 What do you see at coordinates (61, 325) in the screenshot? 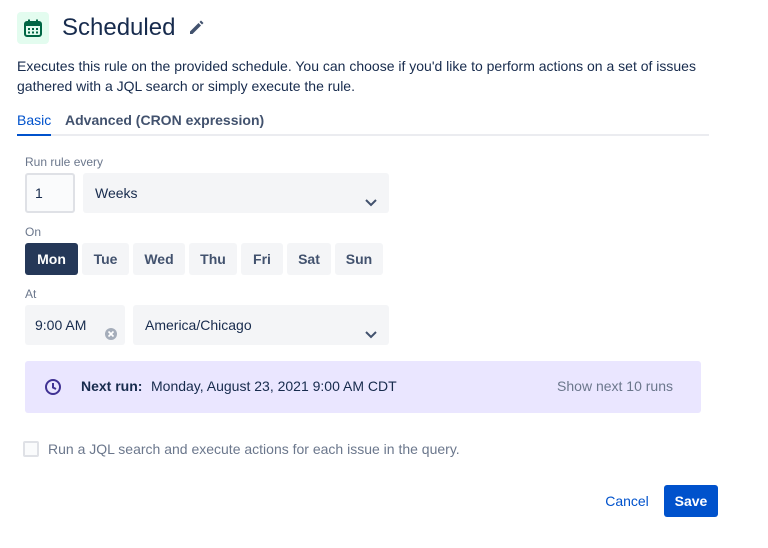
I see `time-value: 9:00 AM` at bounding box center [61, 325].